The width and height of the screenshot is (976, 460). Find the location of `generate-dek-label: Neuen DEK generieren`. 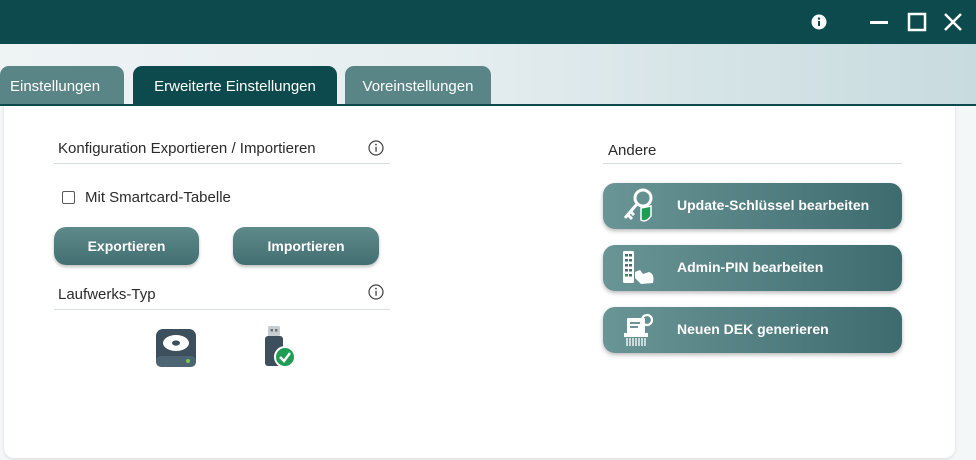

generate-dek-label: Neuen DEK generieren is located at coordinates (753, 329).